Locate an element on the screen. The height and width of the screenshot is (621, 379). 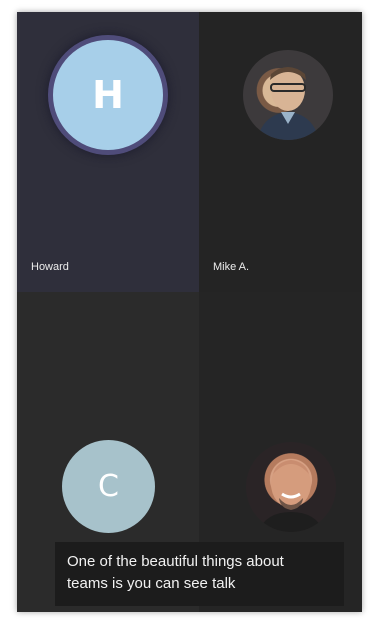
caption-line-1: One of the beautiful things about is located at coordinates (175, 561).